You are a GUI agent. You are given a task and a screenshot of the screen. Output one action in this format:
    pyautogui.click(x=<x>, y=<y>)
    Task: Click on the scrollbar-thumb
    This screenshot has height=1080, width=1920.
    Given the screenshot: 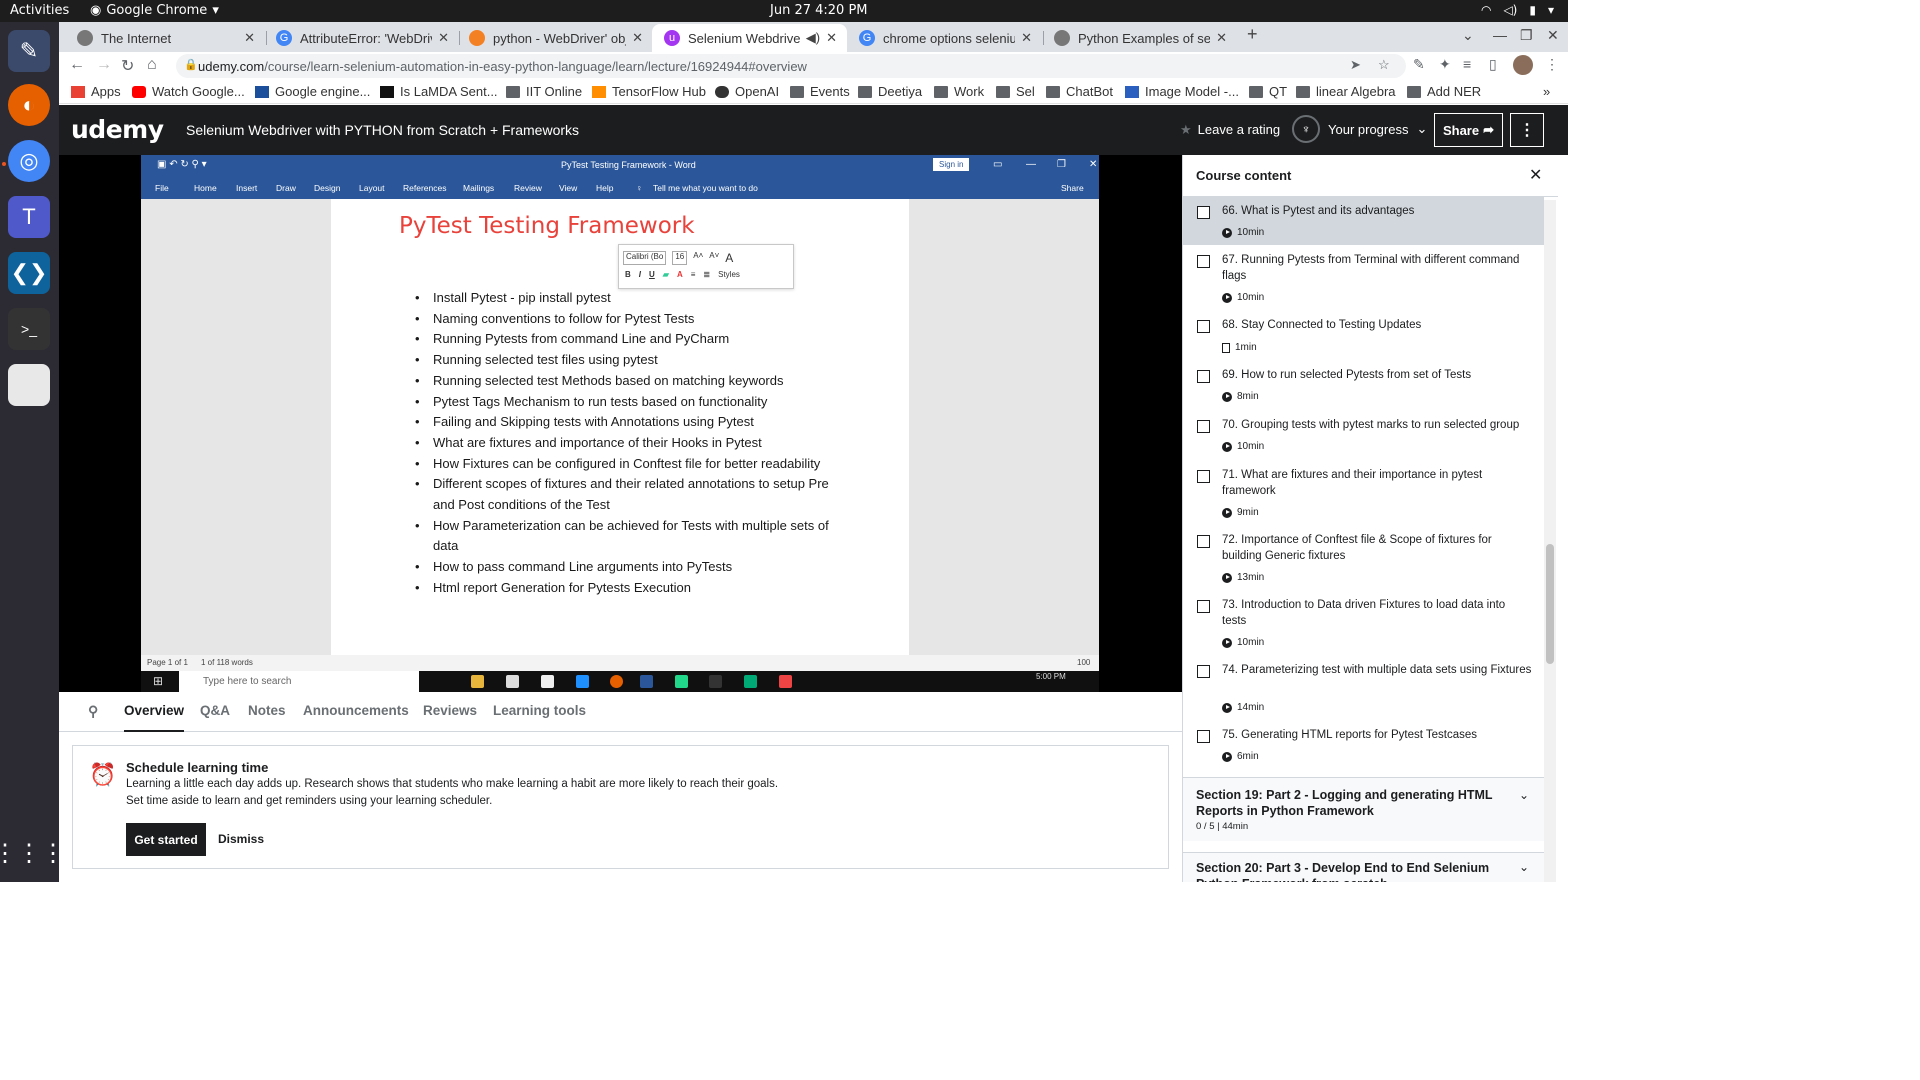 What is the action you would take?
    pyautogui.click(x=1550, y=604)
    